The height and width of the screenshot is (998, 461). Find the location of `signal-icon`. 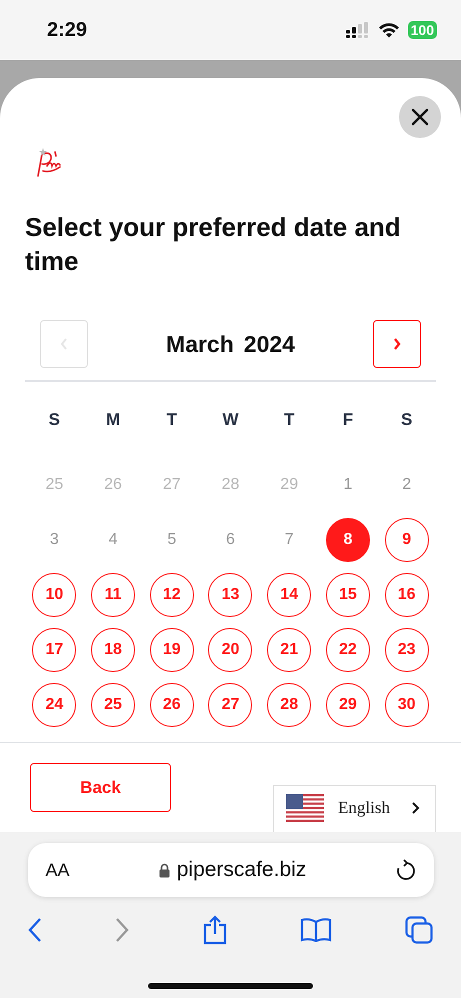

signal-icon is located at coordinates (358, 30).